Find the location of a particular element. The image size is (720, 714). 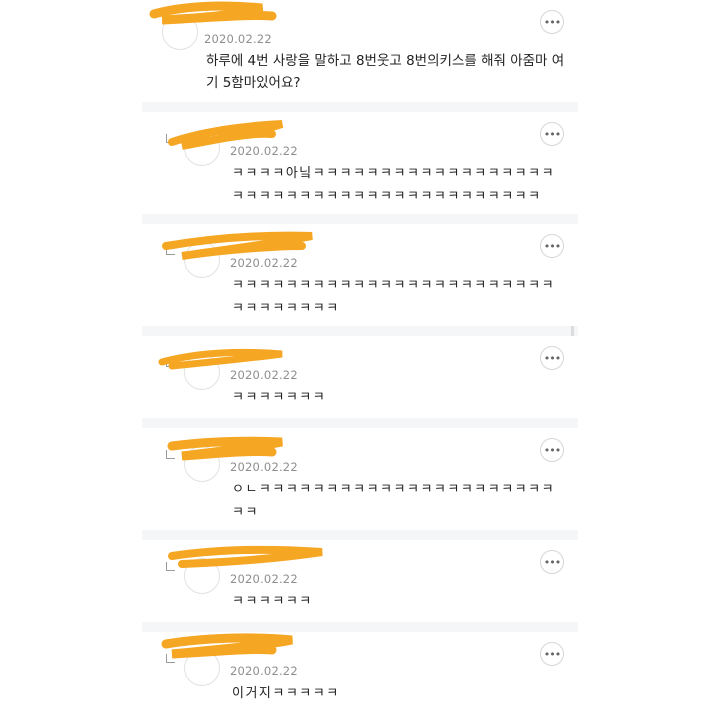

comment-text: ㅋㅋㅋㅋㅋㅋㅋ is located at coordinates (279, 397).